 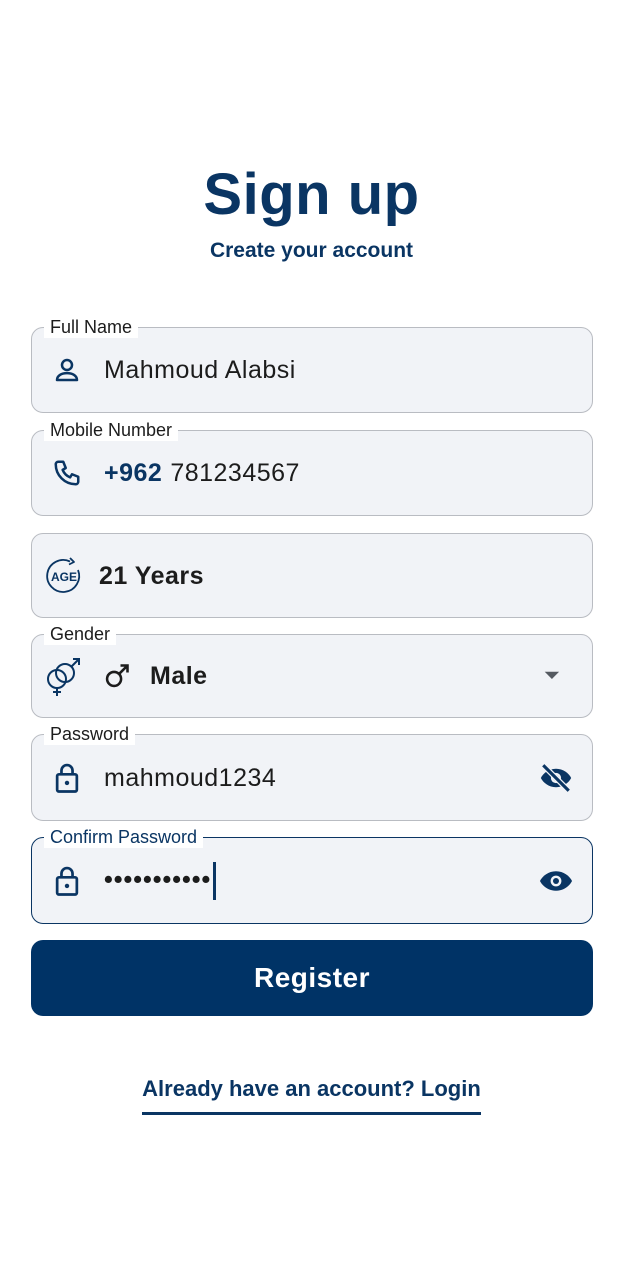 I want to click on password-input: mahmoud1234, so click(x=190, y=778).